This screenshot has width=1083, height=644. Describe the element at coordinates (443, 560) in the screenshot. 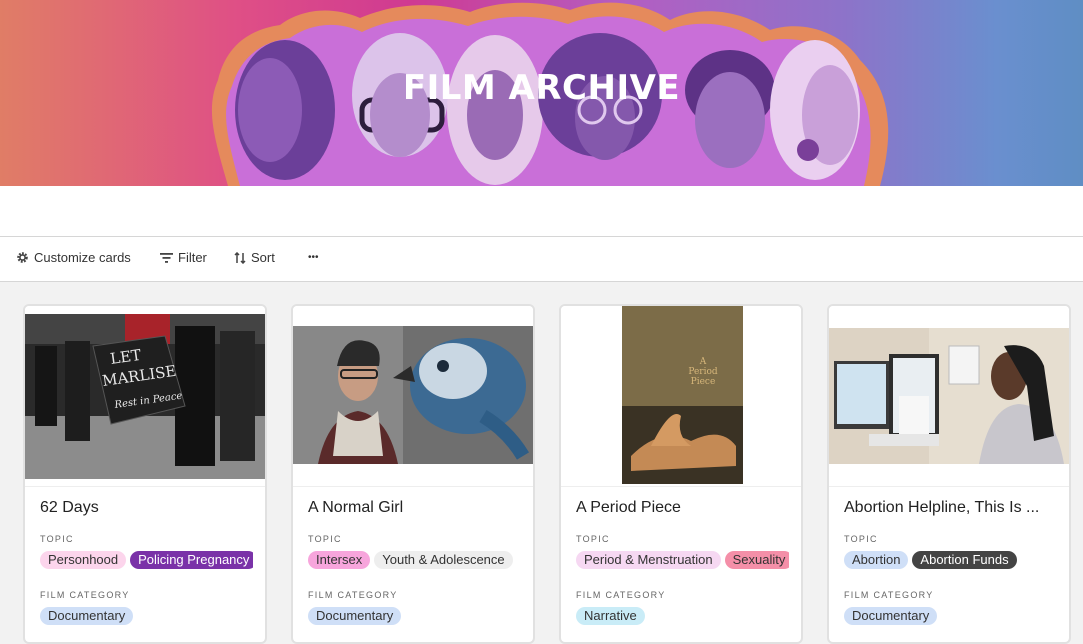

I see `topic-pill: Youth & Adolescence` at that location.